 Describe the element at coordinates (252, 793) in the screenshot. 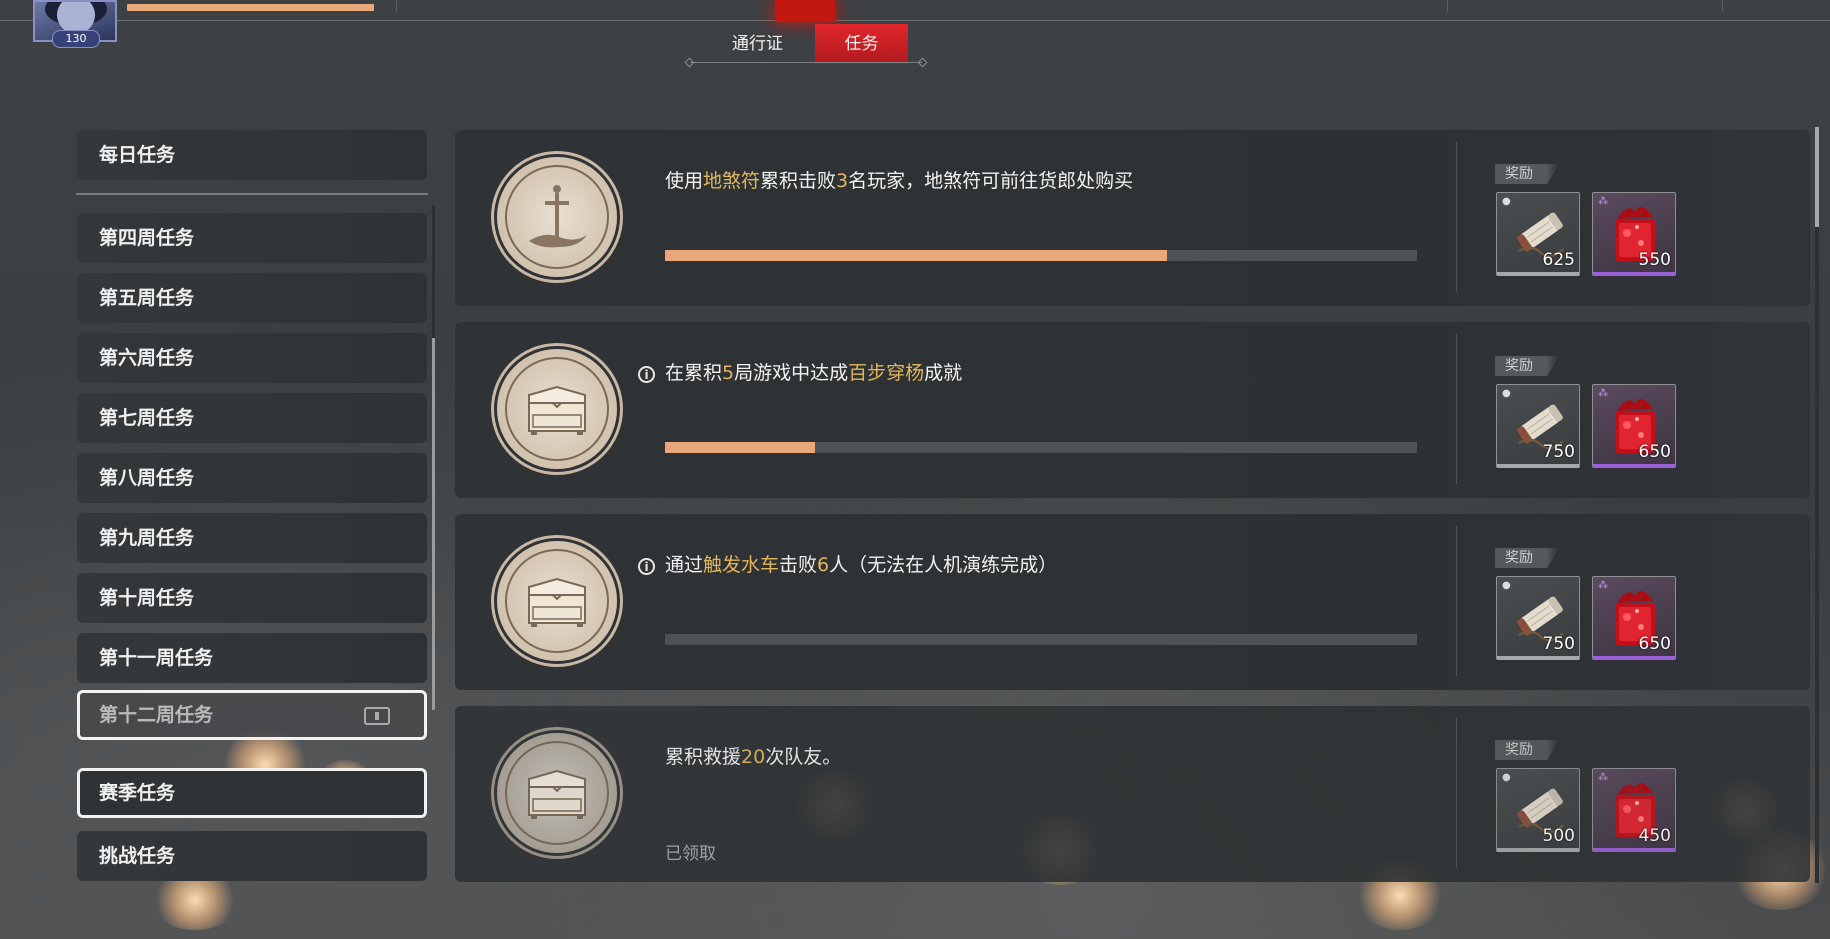

I see `sidebar-item-season: 赛季任务` at that location.